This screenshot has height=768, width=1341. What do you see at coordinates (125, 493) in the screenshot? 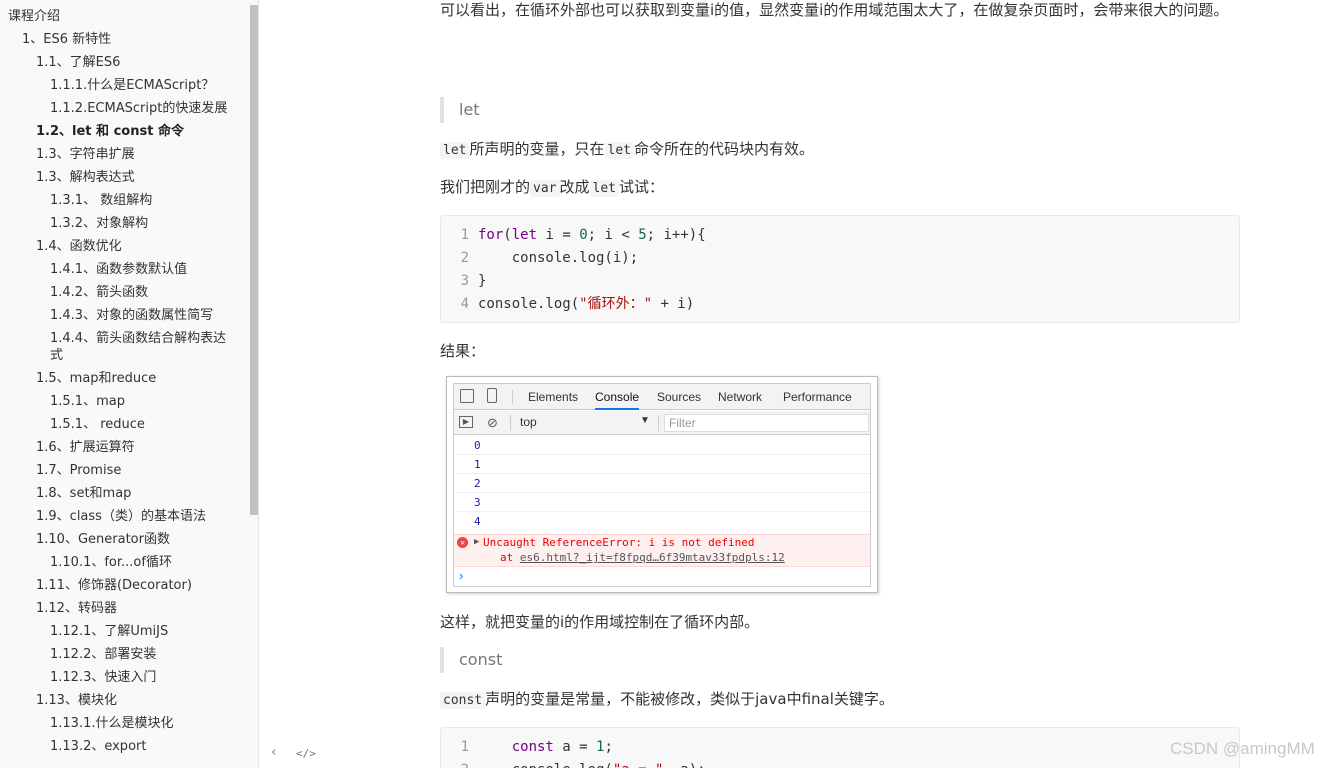
I see `toc-item: 1.8、set和map` at bounding box center [125, 493].